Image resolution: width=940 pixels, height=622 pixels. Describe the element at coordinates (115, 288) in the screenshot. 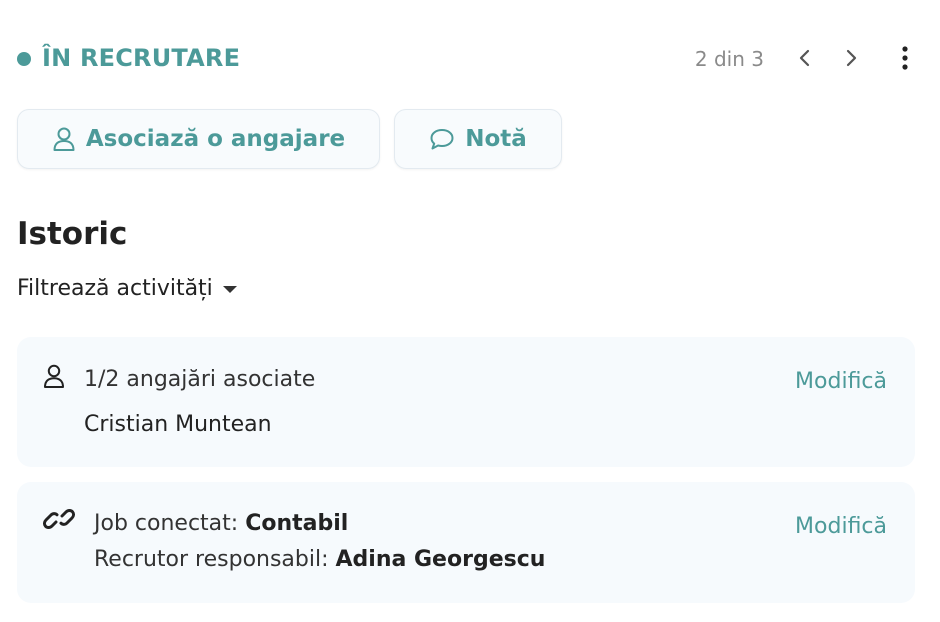

I see `filter-activities-label: Filtrează activități` at that location.